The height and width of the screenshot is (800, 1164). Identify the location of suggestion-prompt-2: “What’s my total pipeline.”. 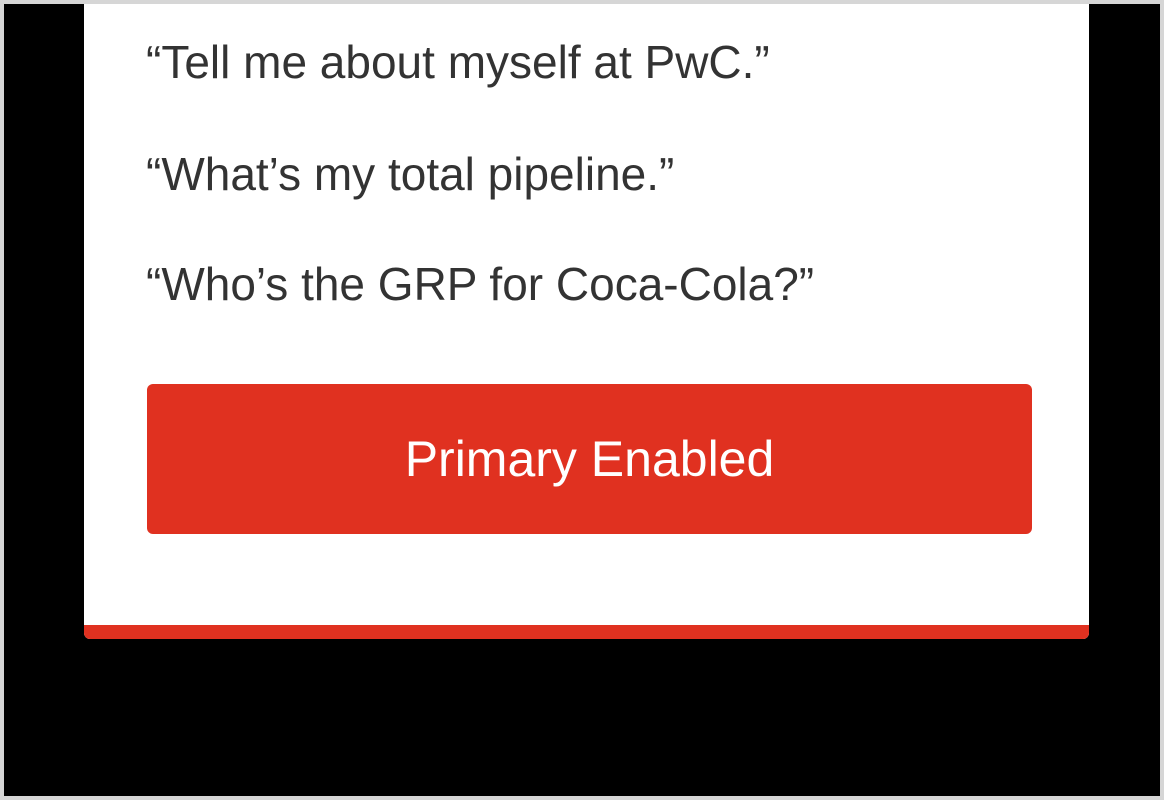
(410, 174).